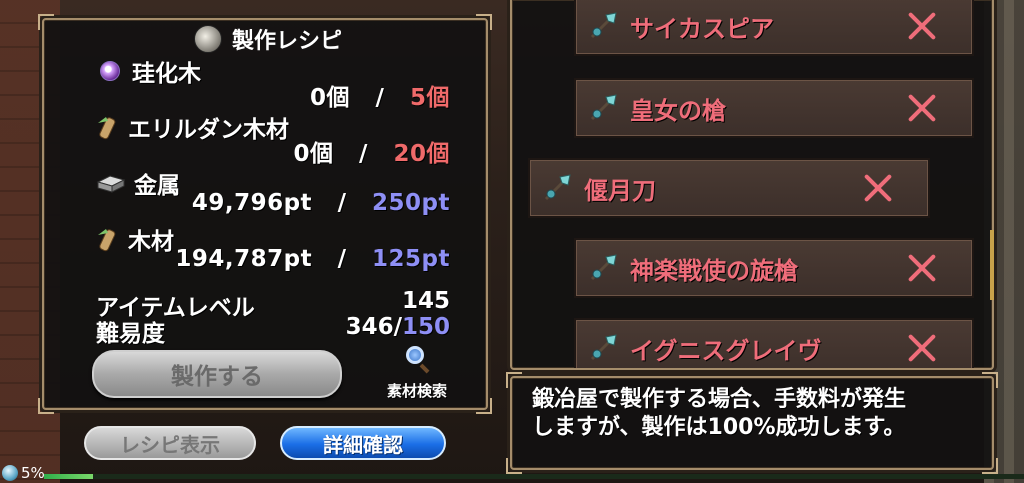  What do you see at coordinates (417, 373) in the screenshot?
I see `material-search-button: 素材検索` at bounding box center [417, 373].